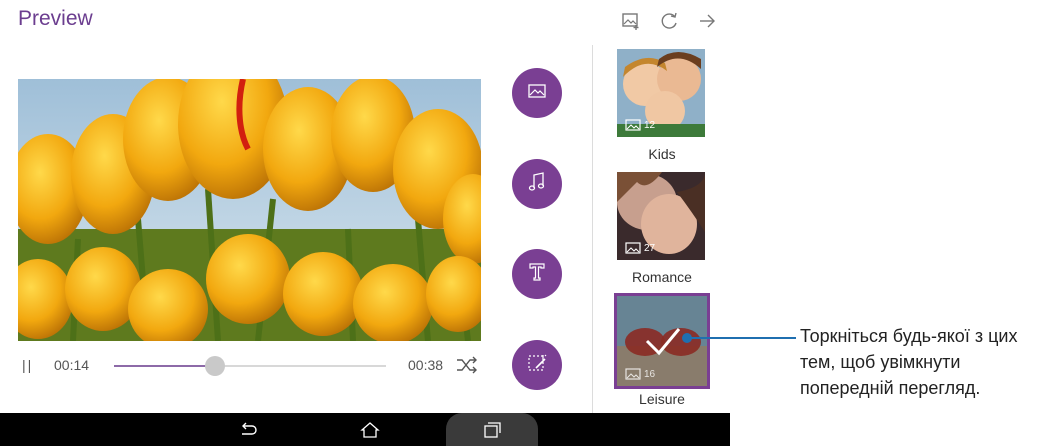 The height and width of the screenshot is (446, 1048). I want to click on effects-icon, so click(537, 365).